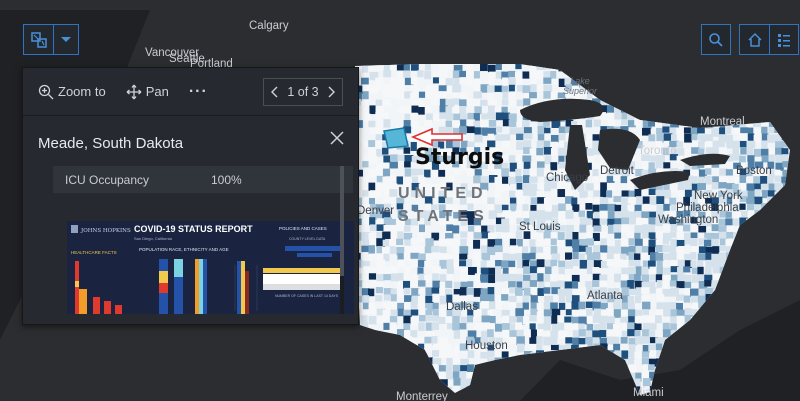 This screenshot has height=401, width=800. Describe the element at coordinates (307, 239) in the screenshot. I see `report-policy-sub: COUNTY LEVEL DATA` at that location.